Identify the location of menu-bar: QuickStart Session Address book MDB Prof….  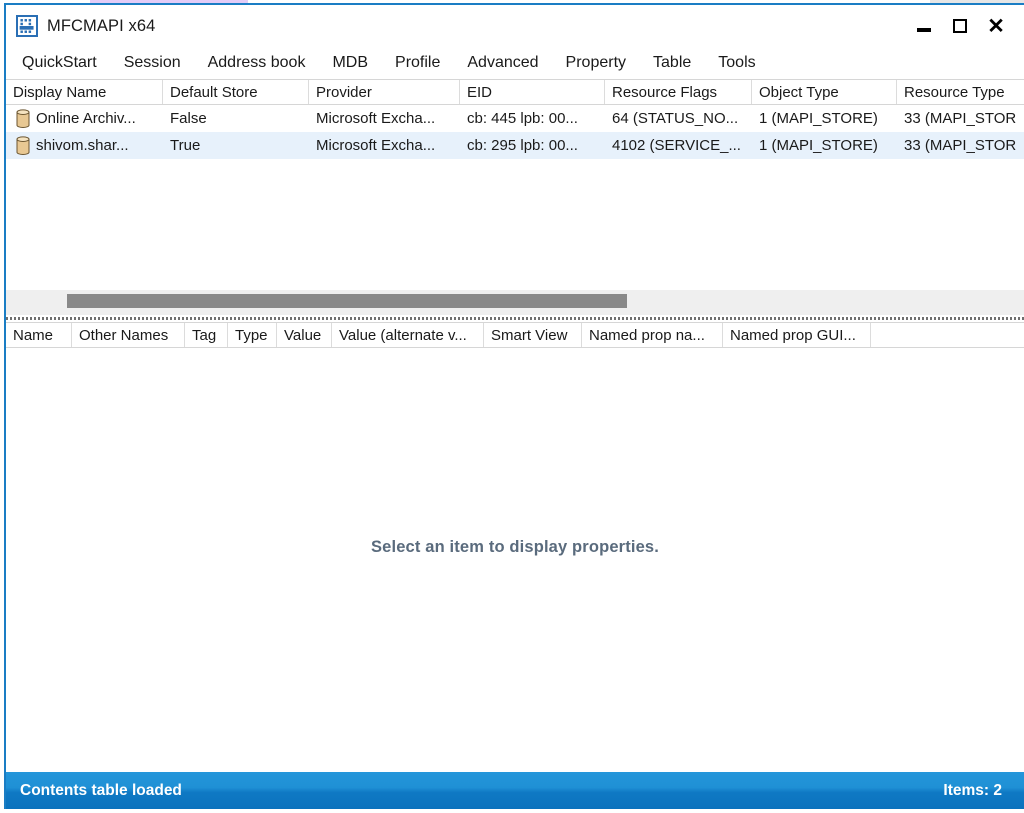
(515, 63).